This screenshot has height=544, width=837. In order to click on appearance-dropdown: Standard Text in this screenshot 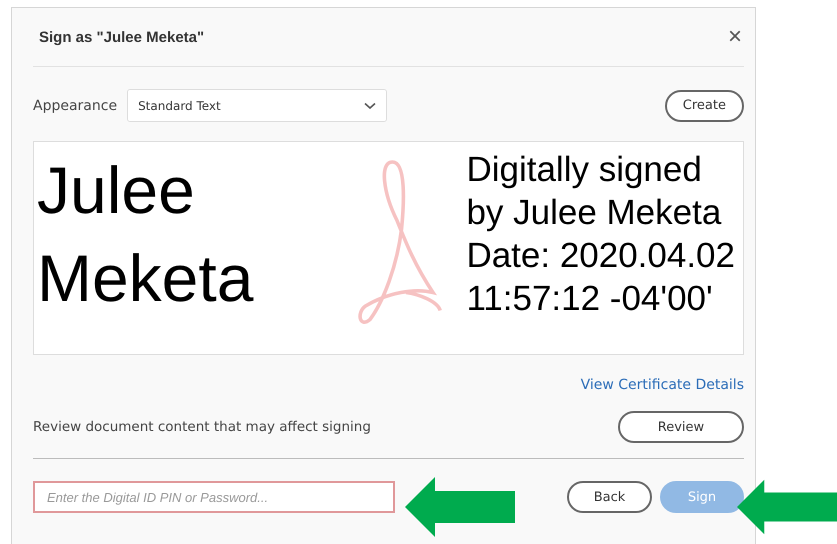, I will do `click(257, 105)`.